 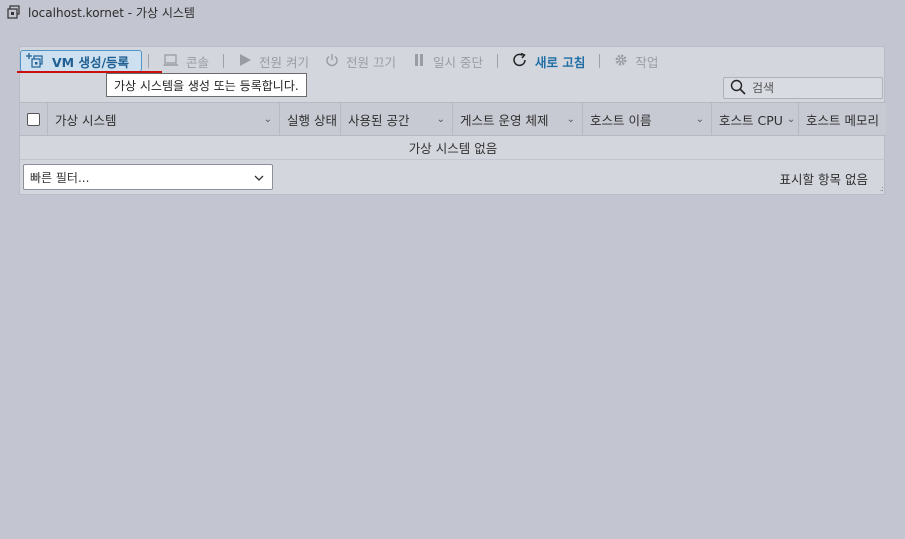 What do you see at coordinates (371, 62) in the screenshot?
I see `power-off-label: 전원 끄기` at bounding box center [371, 62].